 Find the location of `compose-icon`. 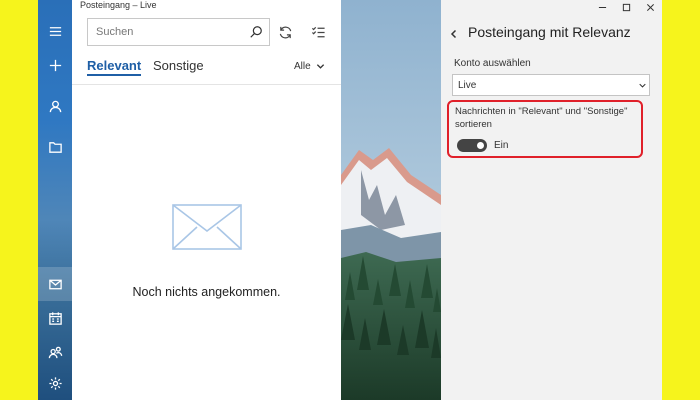

compose-icon is located at coordinates (55, 65).